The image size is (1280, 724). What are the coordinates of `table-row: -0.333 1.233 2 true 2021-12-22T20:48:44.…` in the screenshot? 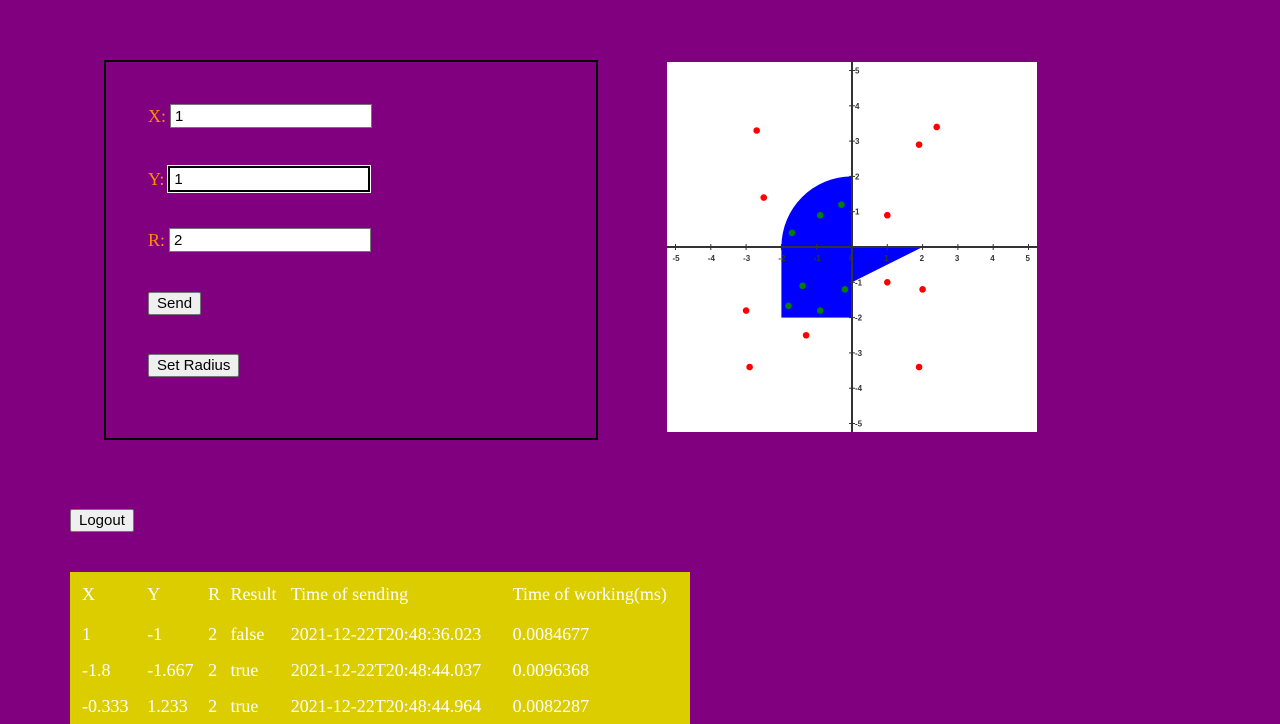 It's located at (380, 706).